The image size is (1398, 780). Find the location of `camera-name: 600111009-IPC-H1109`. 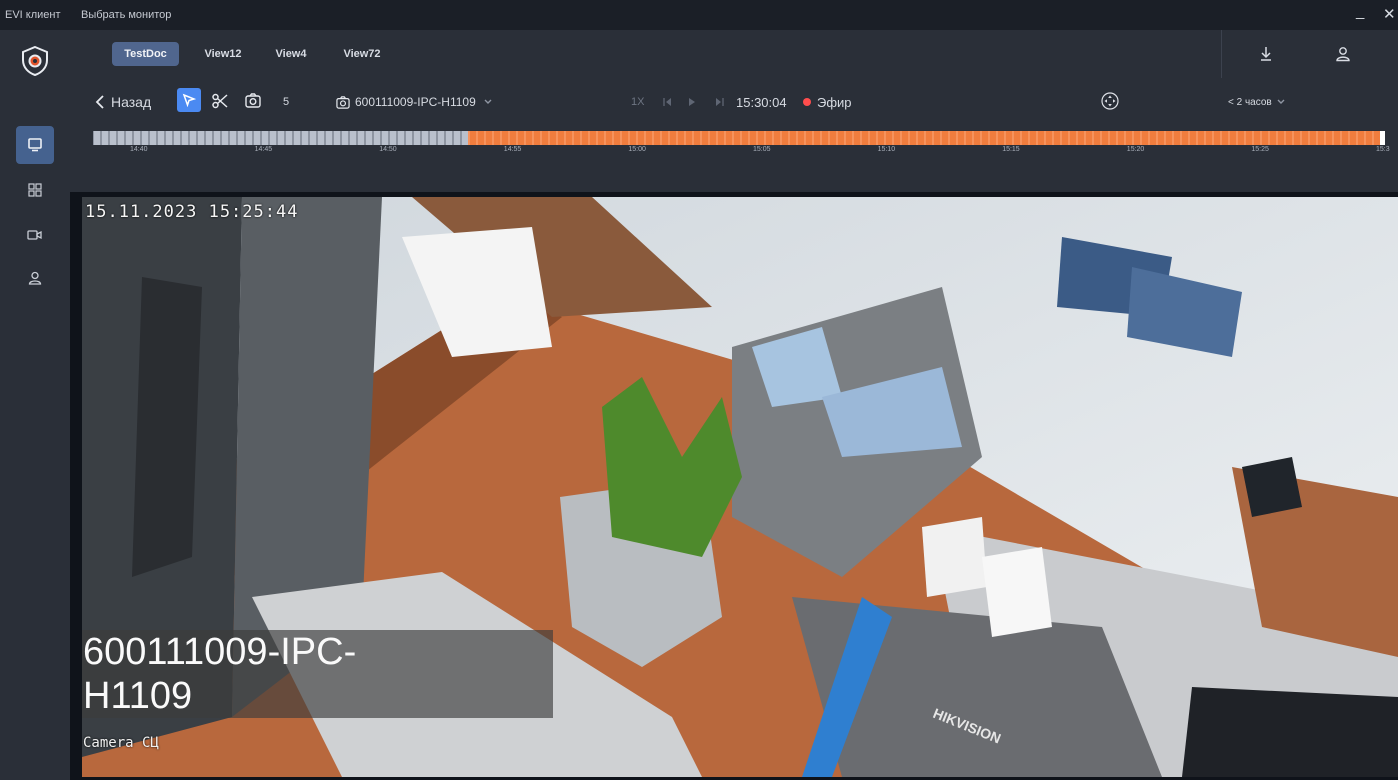

camera-name: 600111009-IPC-H1109 is located at coordinates (415, 102).